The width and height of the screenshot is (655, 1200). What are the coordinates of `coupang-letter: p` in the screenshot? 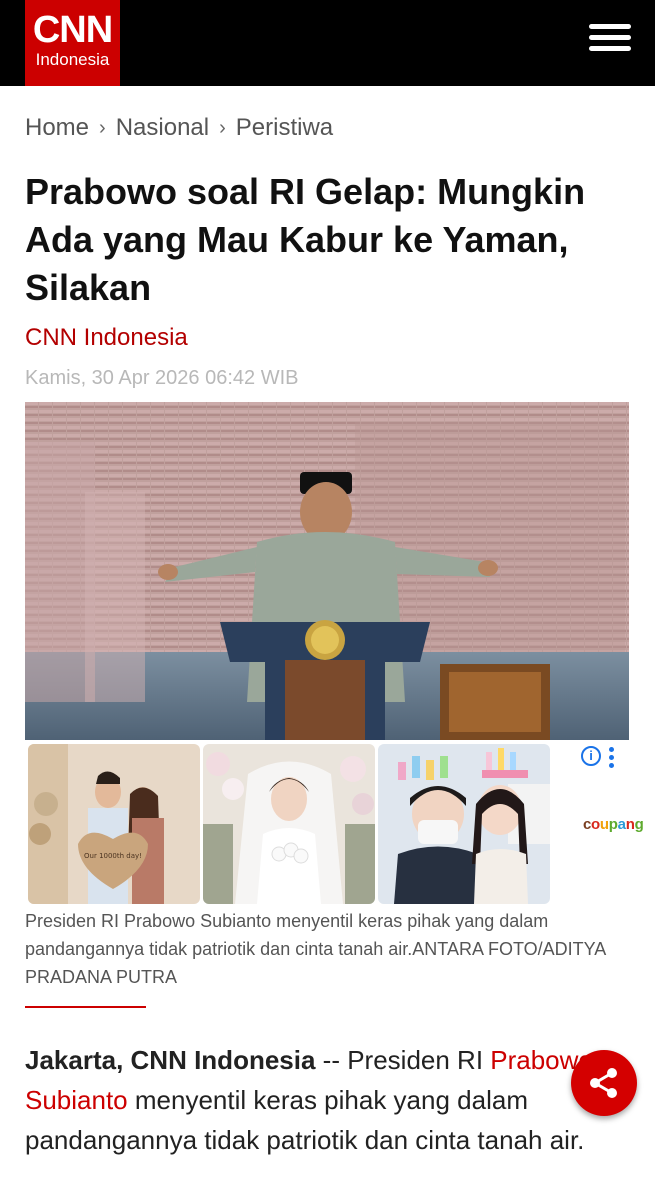 It's located at (613, 824).